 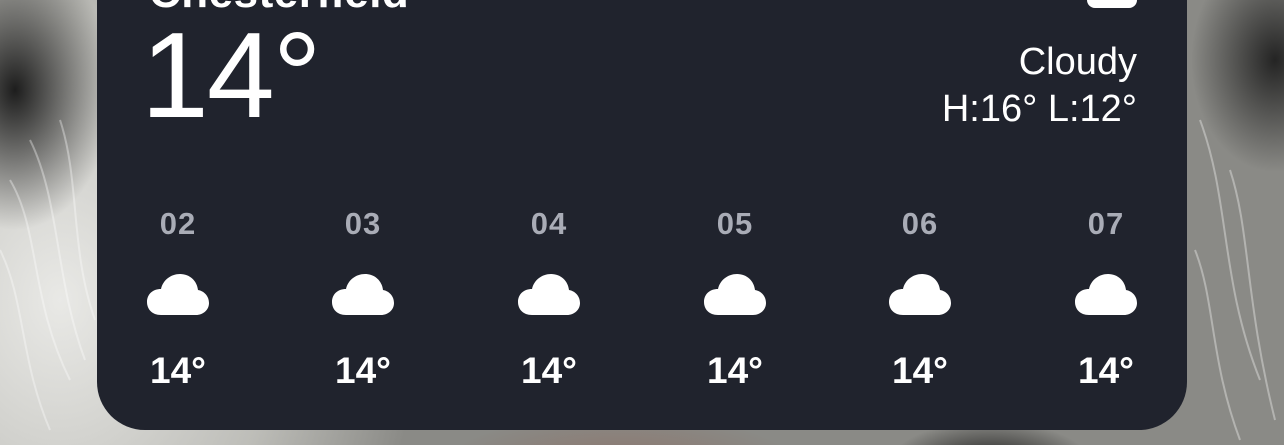 What do you see at coordinates (363, 223) in the screenshot?
I see `hour-time: 03` at bounding box center [363, 223].